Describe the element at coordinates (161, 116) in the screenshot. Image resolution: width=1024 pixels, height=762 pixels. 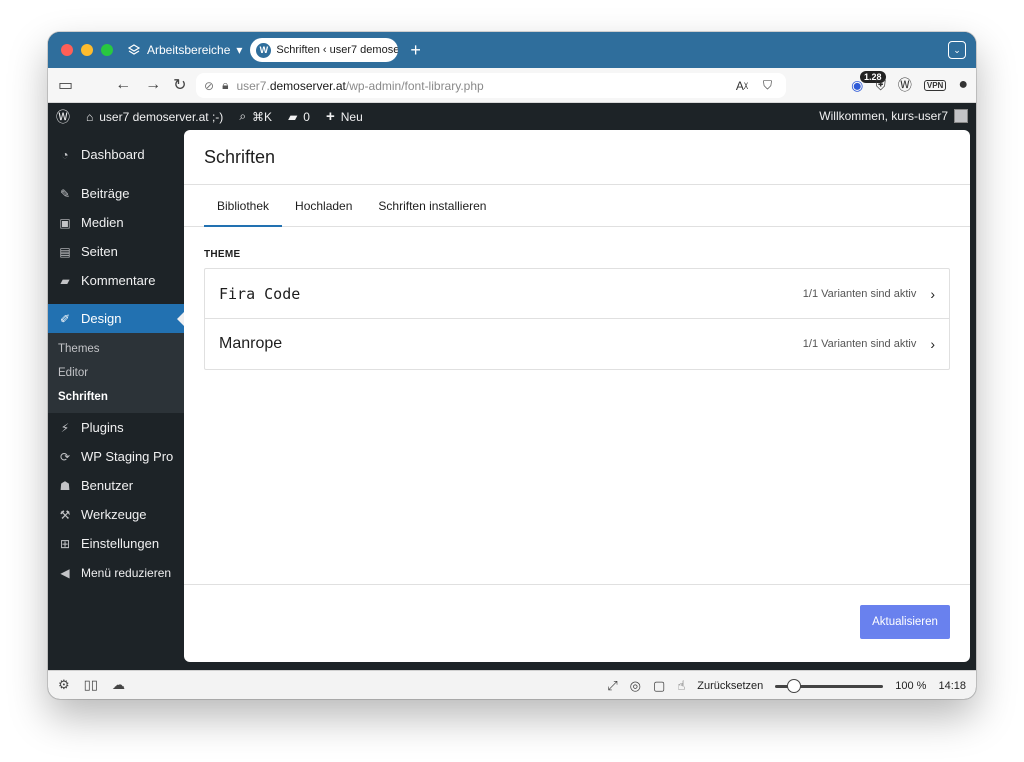
I see `site-name: user7 demoserver.at ;-)` at that location.